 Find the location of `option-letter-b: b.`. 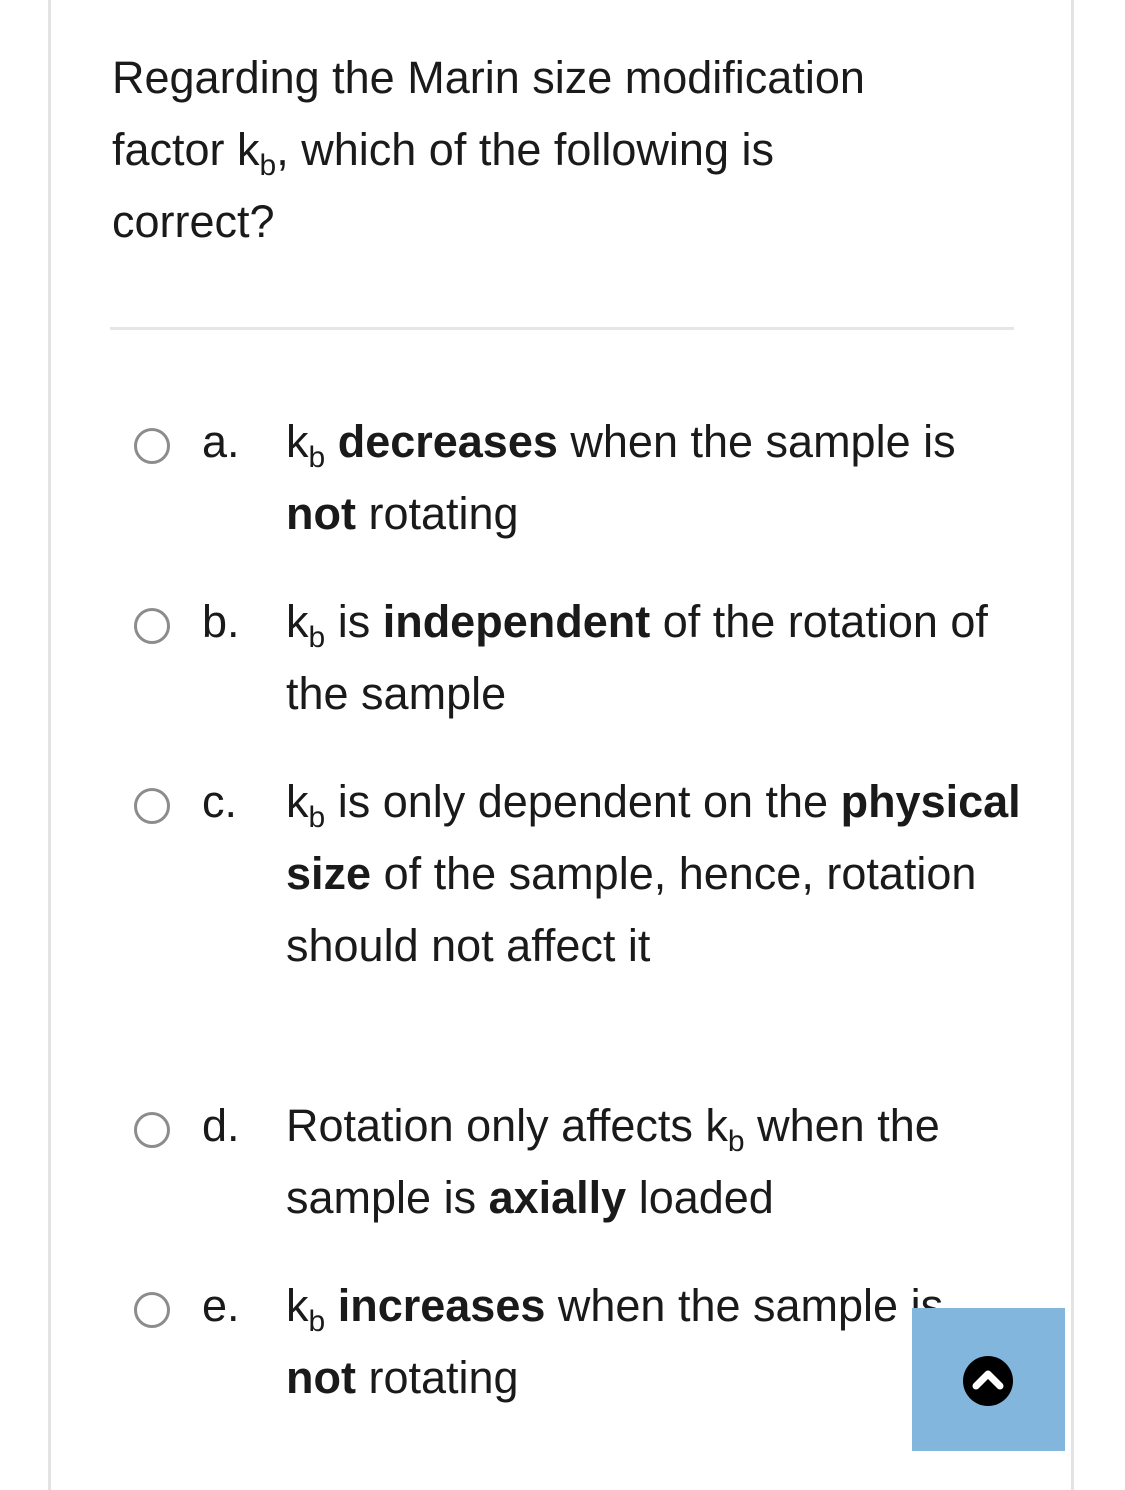

option-letter-b: b. is located at coordinates (221, 621).